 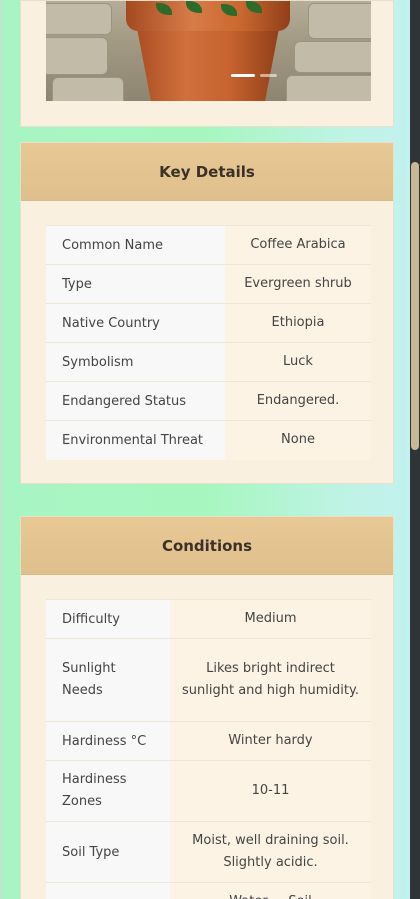 I want to click on row-label: Soil Type, so click(x=108, y=852).